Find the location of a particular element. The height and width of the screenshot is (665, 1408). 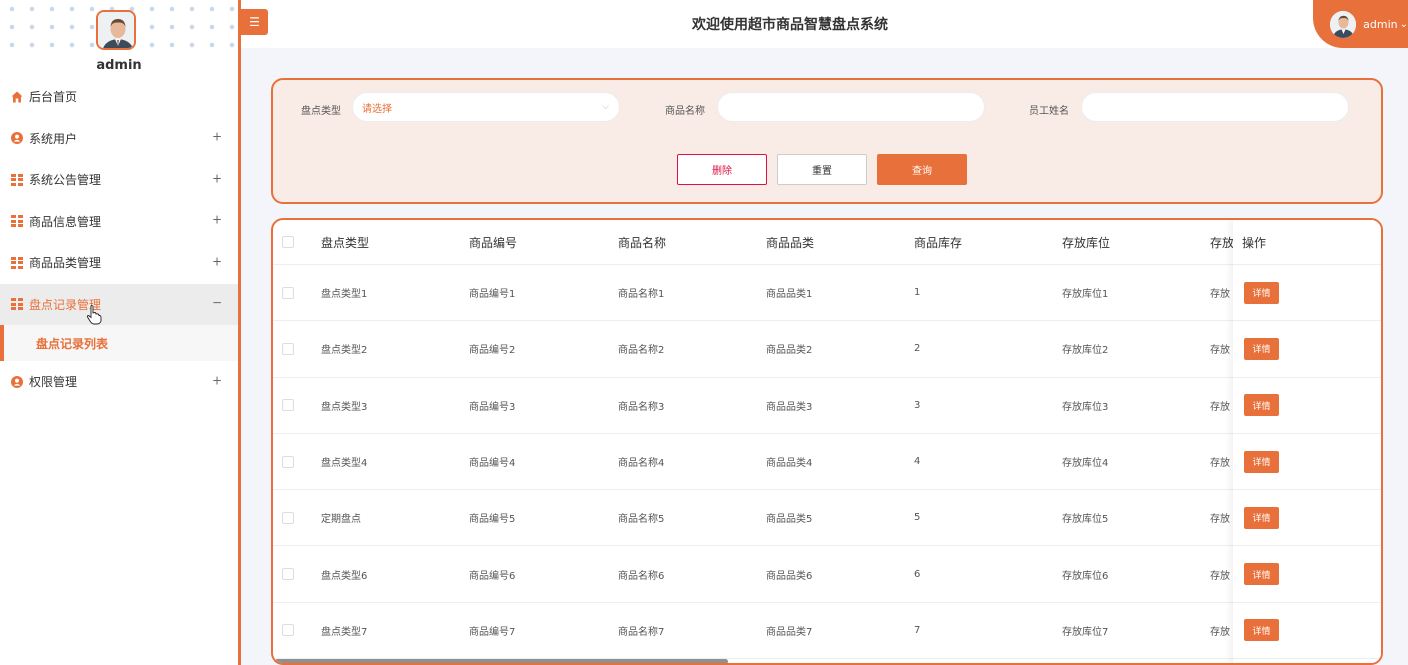

table-cell: 商品编号3 is located at coordinates (492, 407).